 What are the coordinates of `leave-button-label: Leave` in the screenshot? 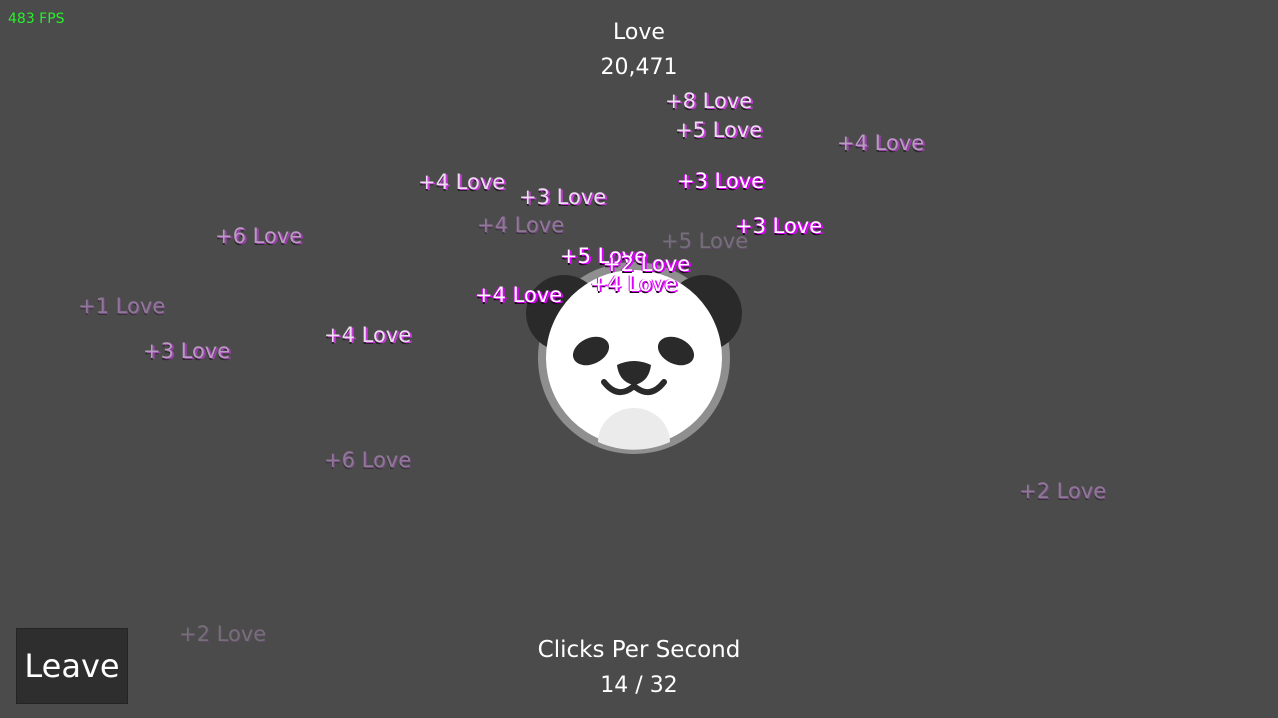 It's located at (72, 666).